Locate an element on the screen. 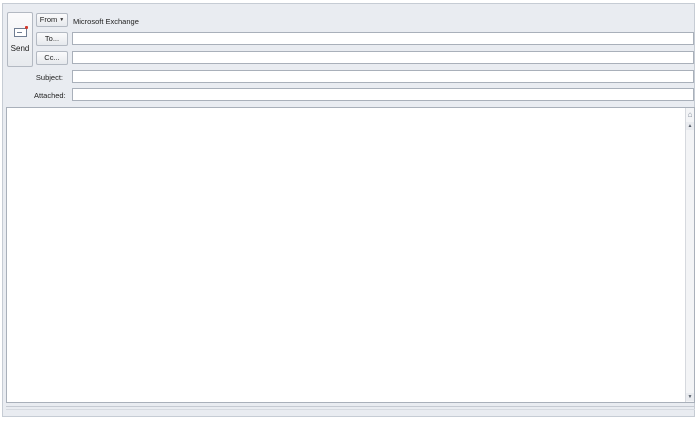 The width and height of the screenshot is (698, 421). from-button: From ▼ is located at coordinates (52, 20).